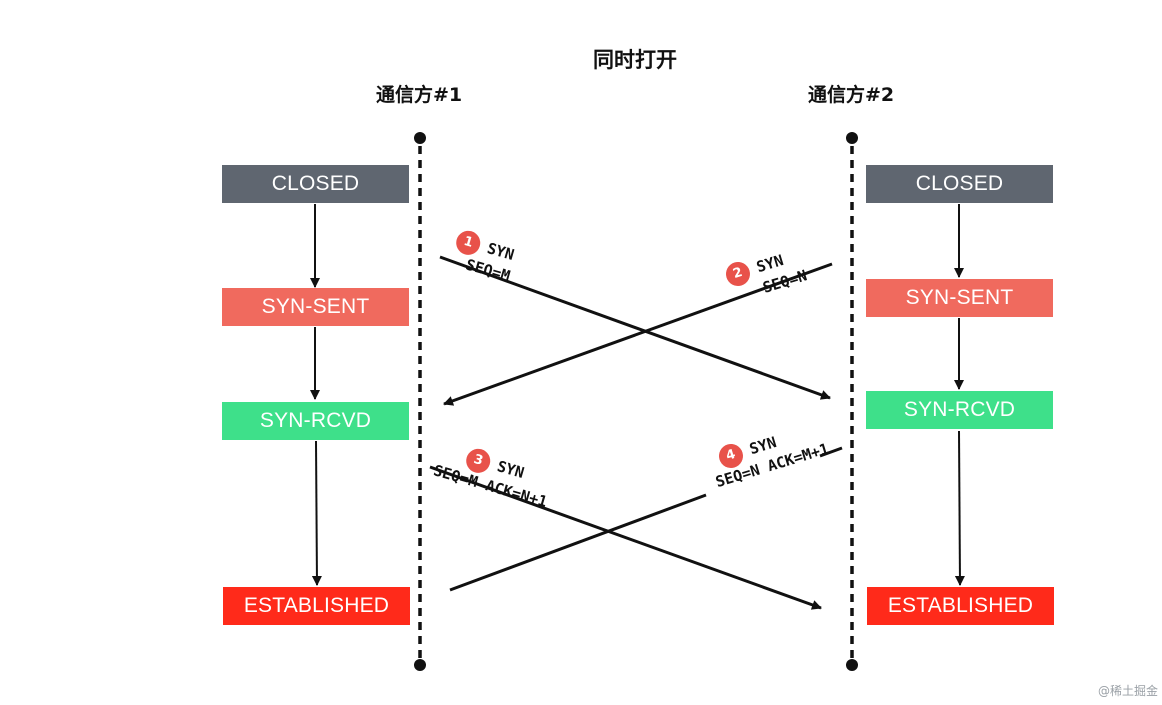  I want to click on watermark: @稀土掘金, so click(1128, 691).